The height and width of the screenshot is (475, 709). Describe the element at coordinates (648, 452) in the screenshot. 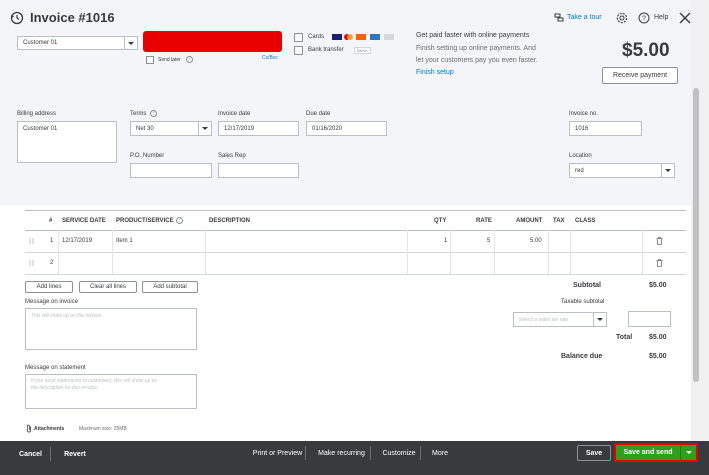

I see `save-and-send-button: Save and send` at that location.